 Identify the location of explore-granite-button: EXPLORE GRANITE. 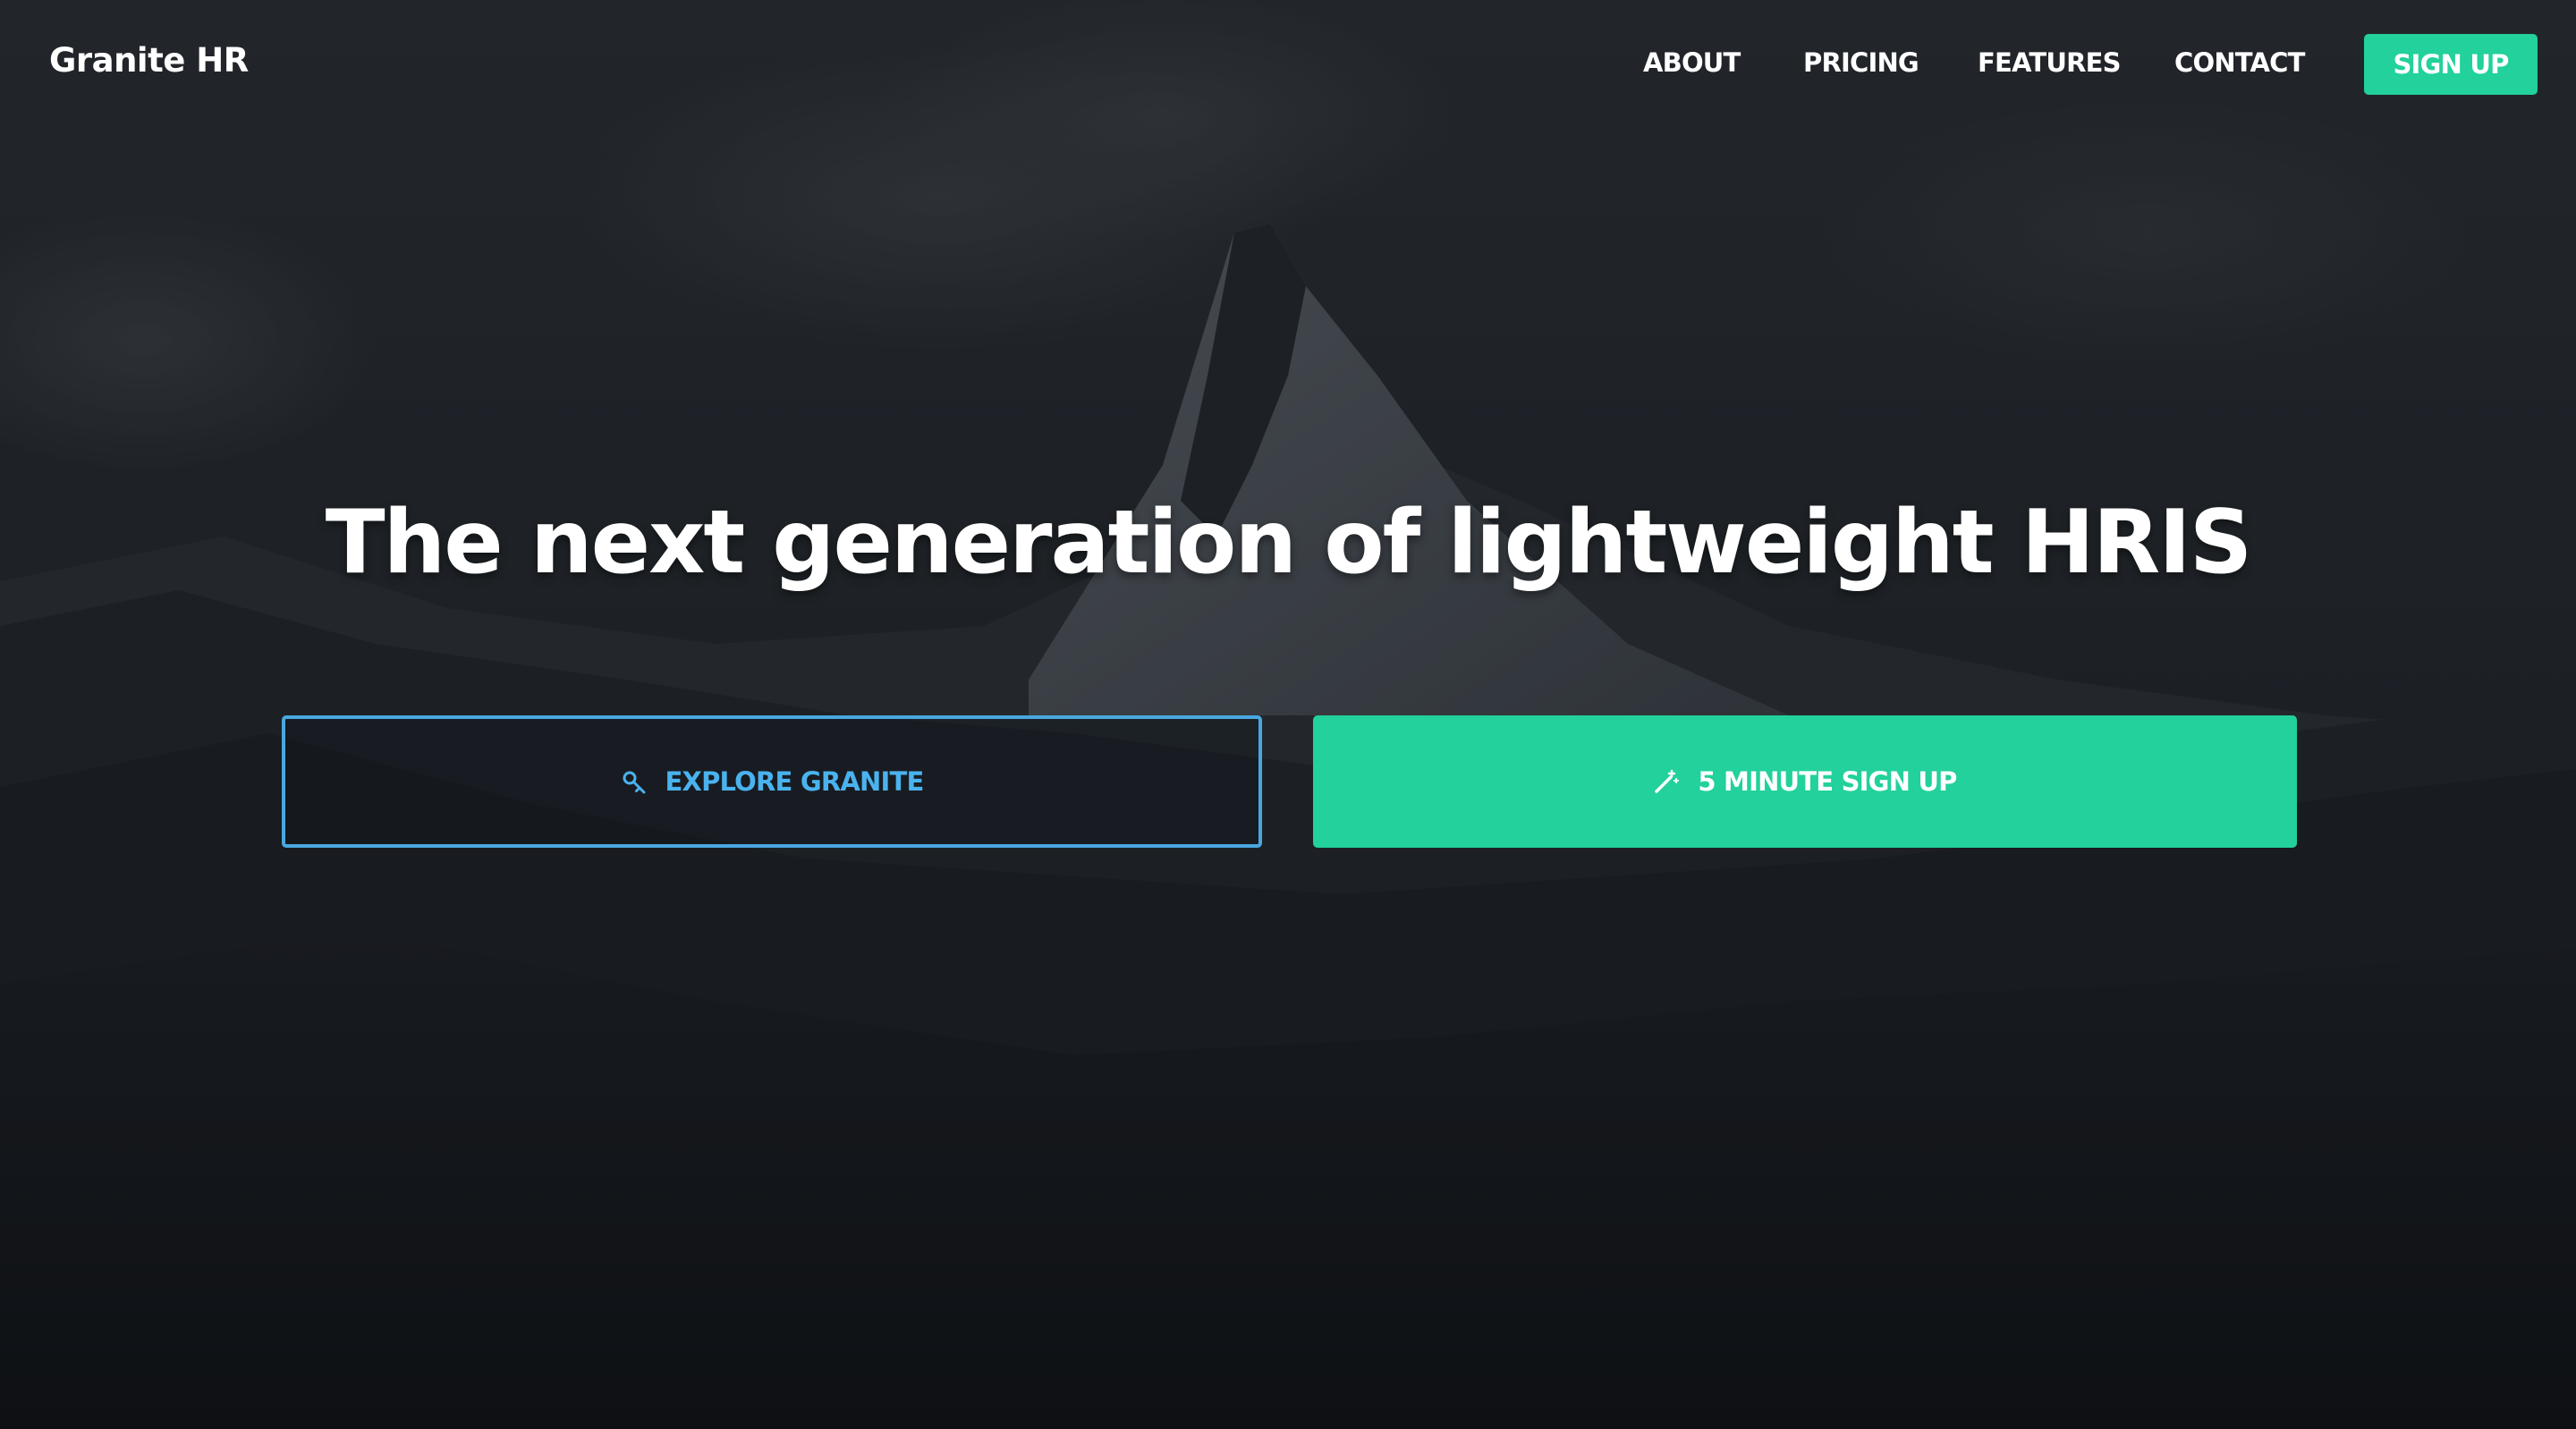
(772, 781).